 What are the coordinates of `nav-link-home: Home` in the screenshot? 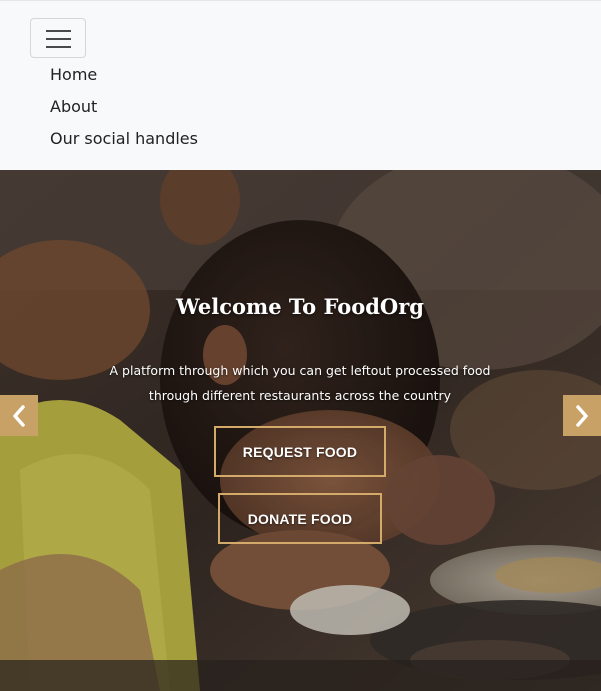 It's located at (124, 75).